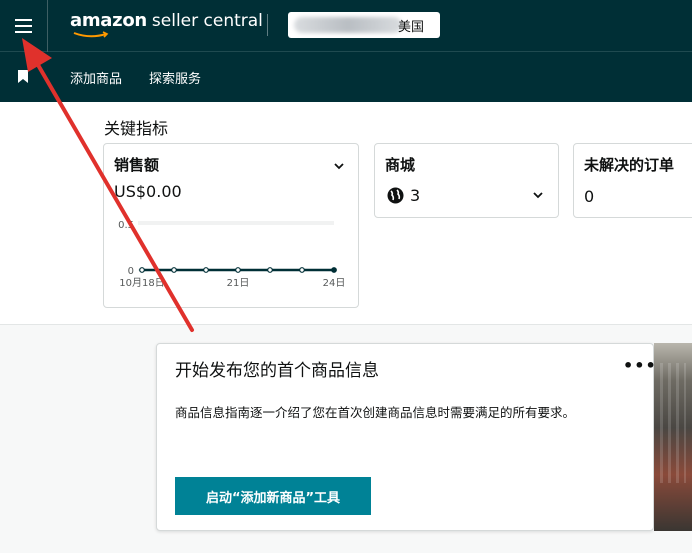 The image size is (692, 553). What do you see at coordinates (126, 225) in the screenshot?
I see `y-tick-label: 0.5` at bounding box center [126, 225].